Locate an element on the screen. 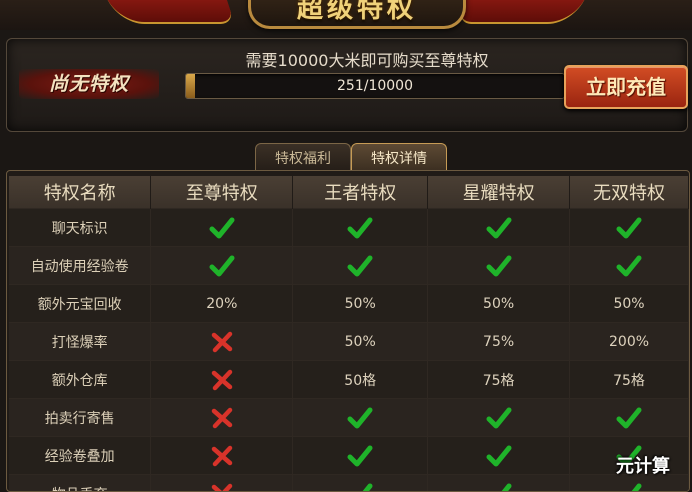 The width and height of the screenshot is (692, 492). progress-text: 251/10000 is located at coordinates (375, 86).